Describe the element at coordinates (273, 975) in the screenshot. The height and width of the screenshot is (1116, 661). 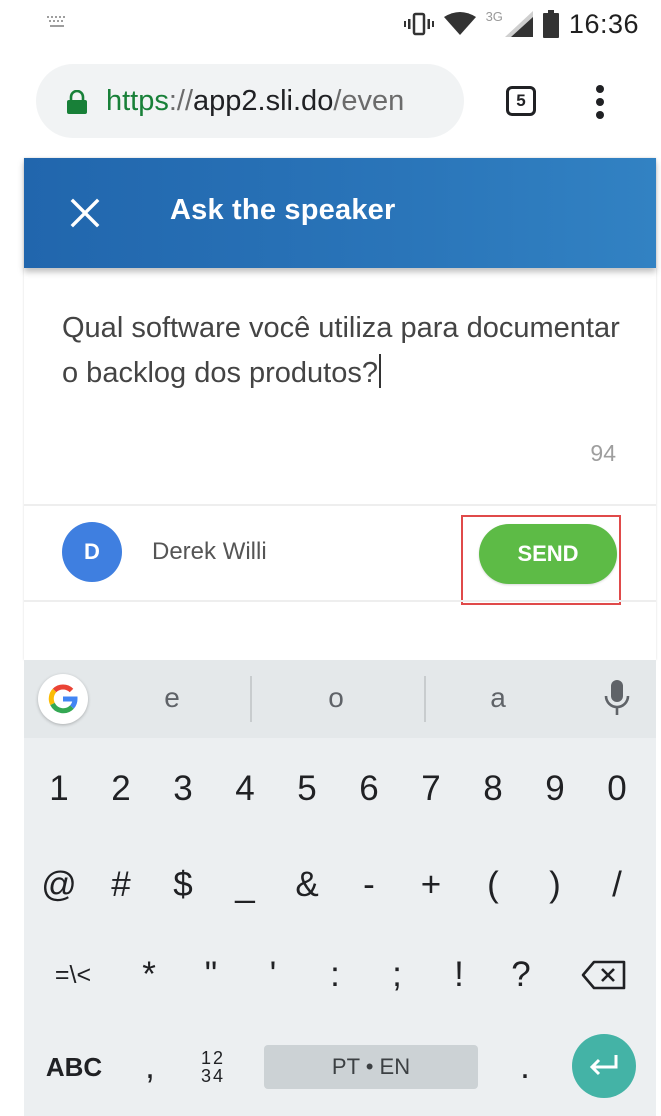
I see `key-single-quote: '` at that location.